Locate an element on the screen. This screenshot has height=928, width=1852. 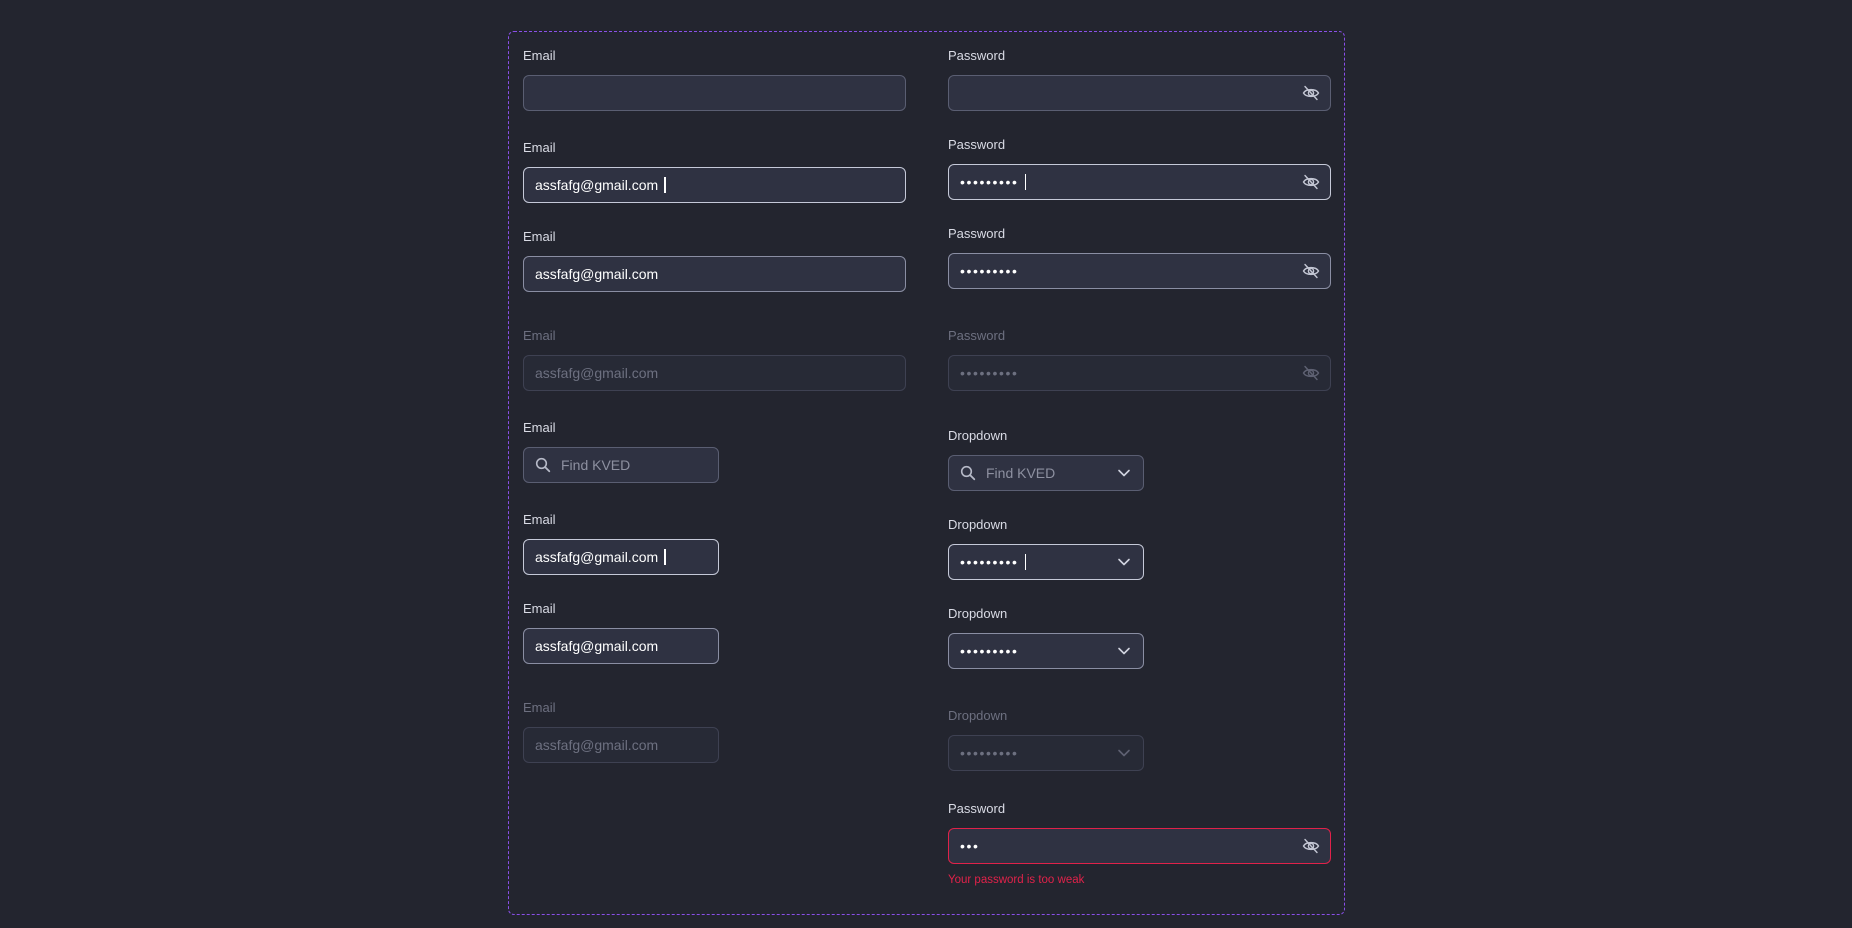
dropdown-select: Find KVED is located at coordinates (1046, 473).